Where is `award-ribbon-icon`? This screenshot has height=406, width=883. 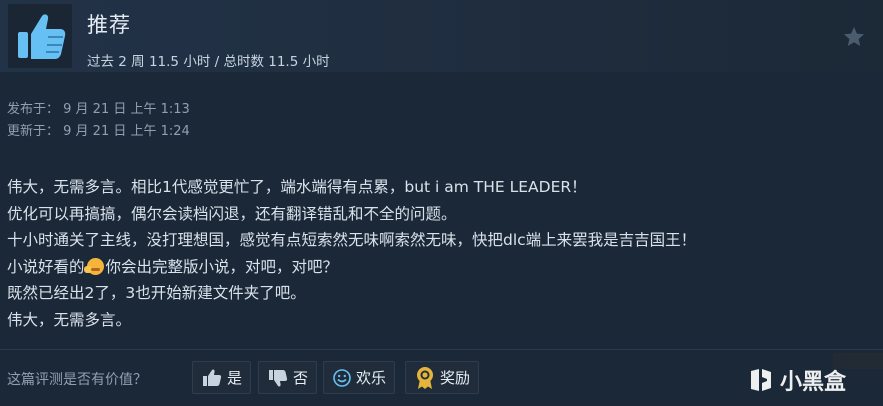 award-ribbon-icon is located at coordinates (425, 377).